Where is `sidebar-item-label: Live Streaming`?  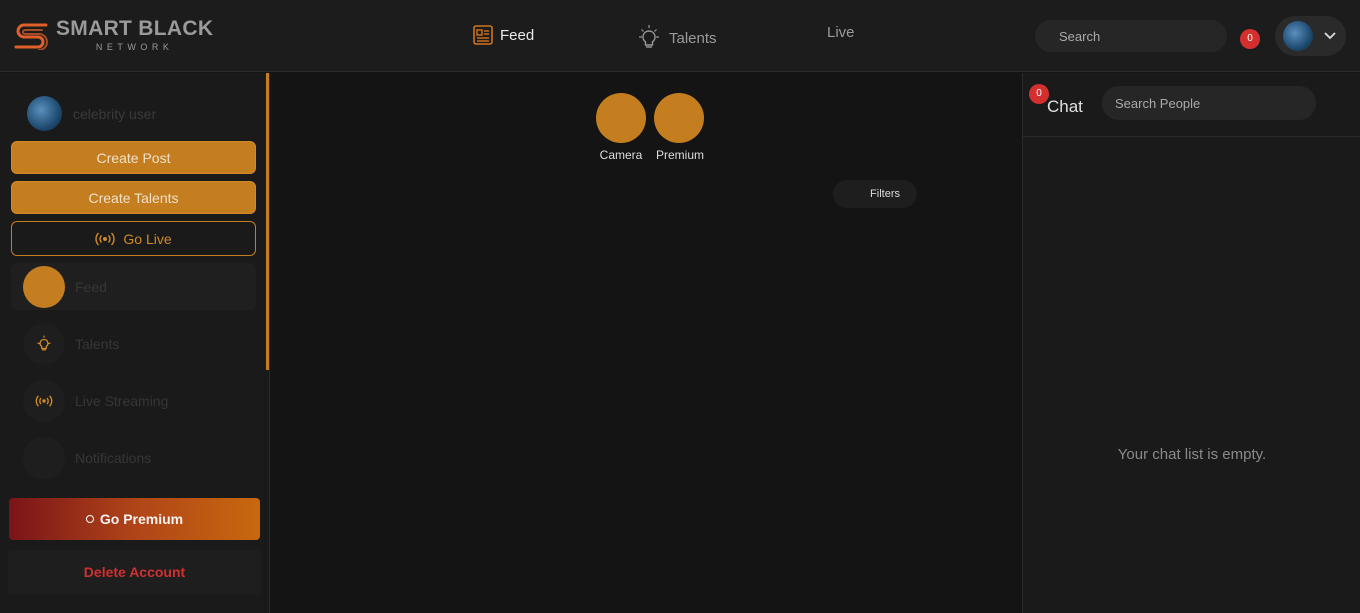
sidebar-item-label: Live Streaming is located at coordinates (122, 400).